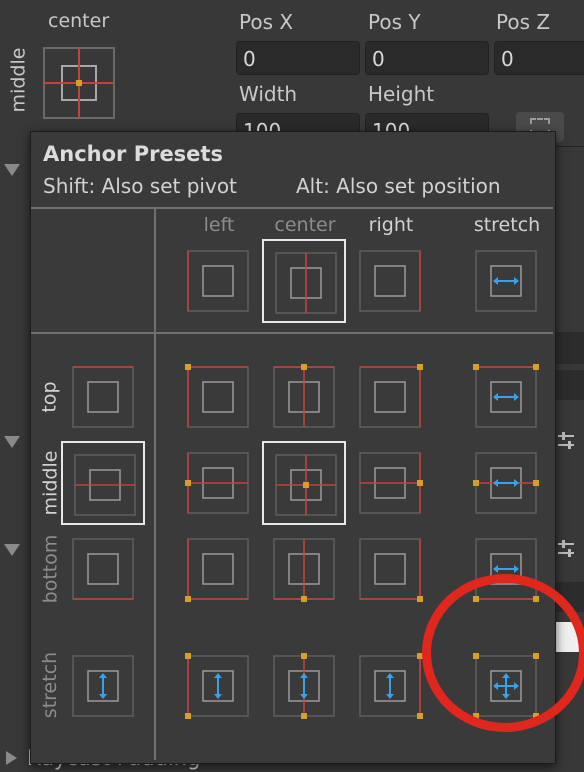  I want to click on anchor-preset-bottom, so click(103, 569).